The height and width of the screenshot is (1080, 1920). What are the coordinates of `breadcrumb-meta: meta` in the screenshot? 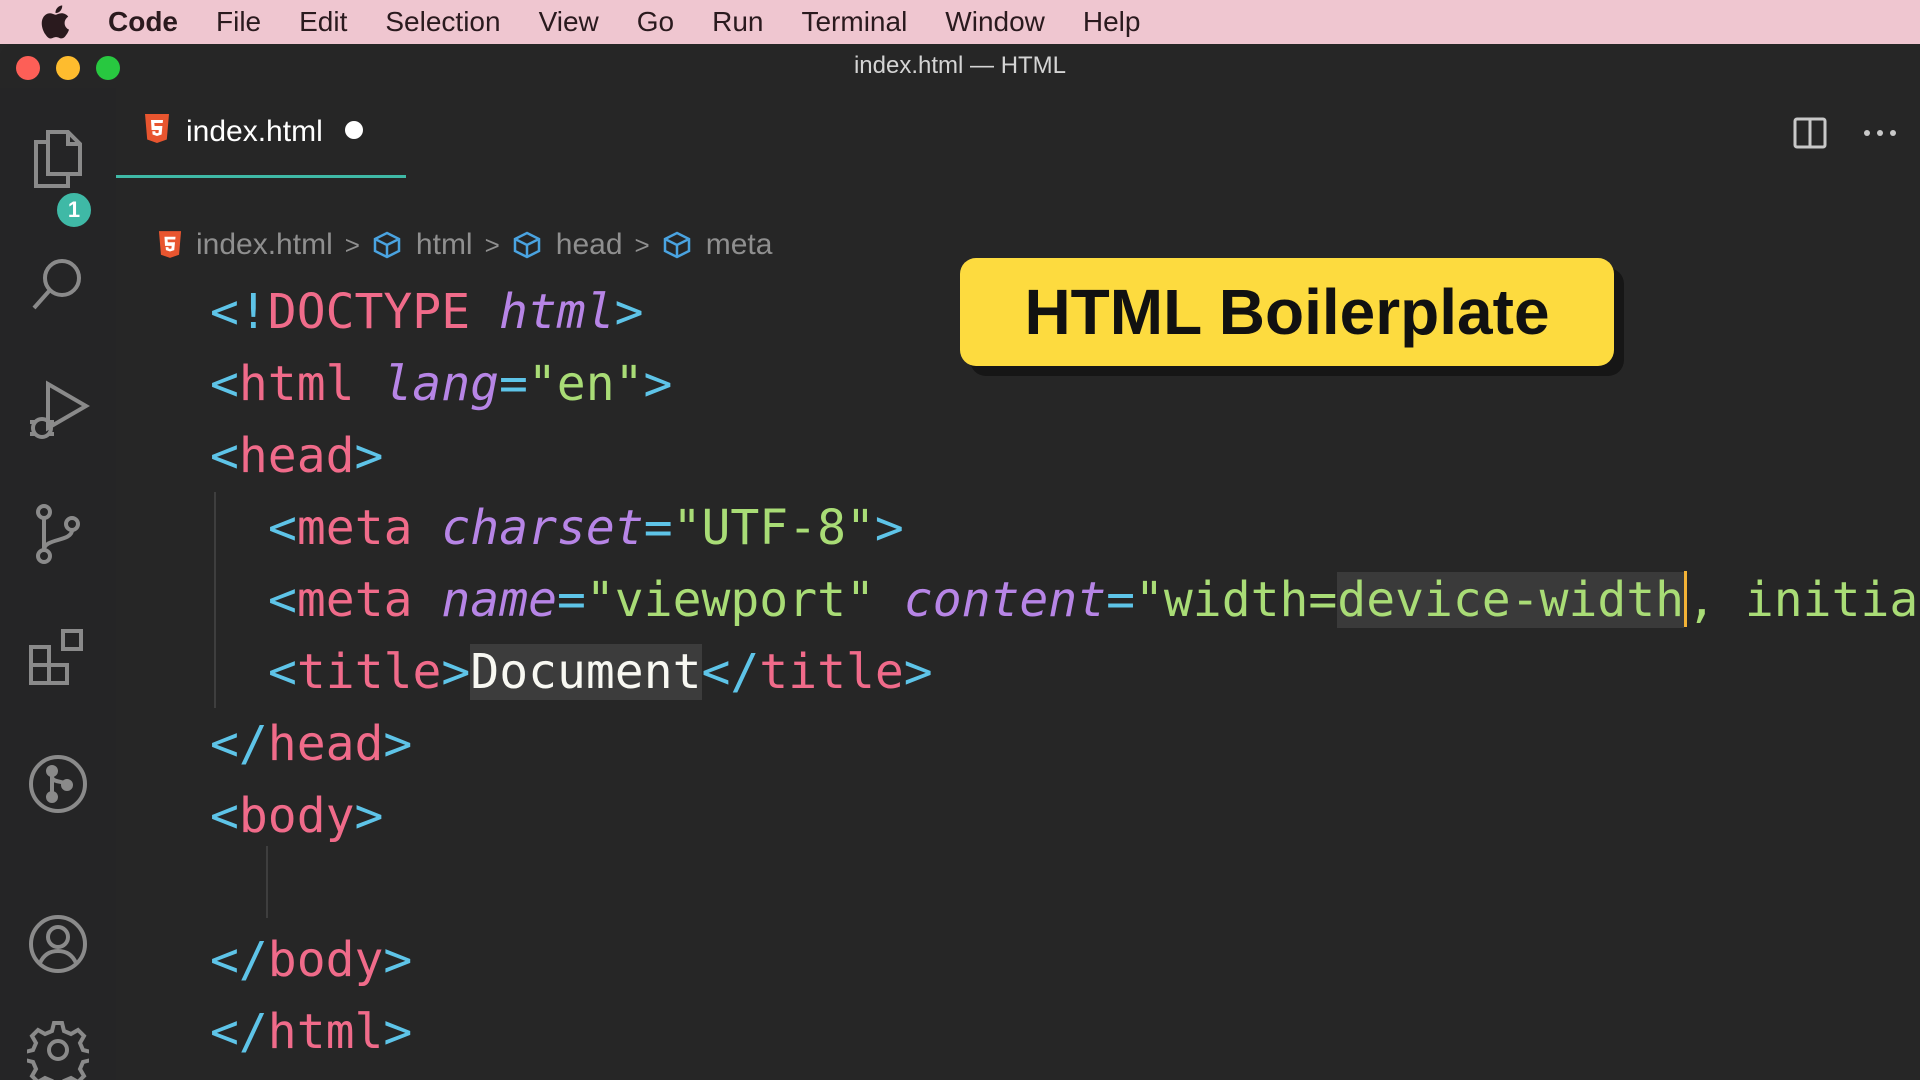 It's located at (717, 245).